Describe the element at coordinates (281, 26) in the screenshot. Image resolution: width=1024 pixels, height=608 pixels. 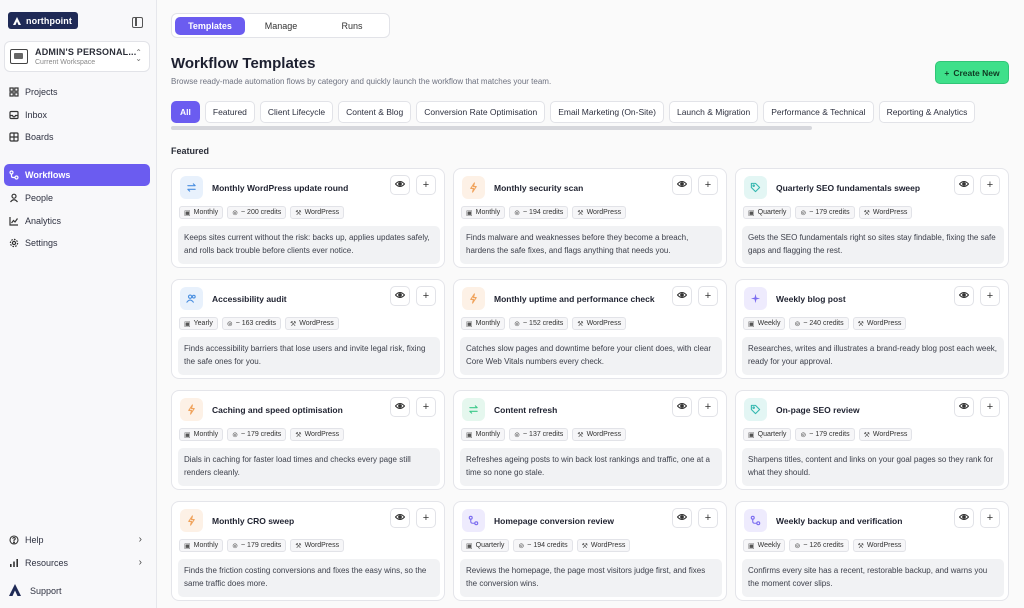
I see `tab-manage: Manage` at that location.